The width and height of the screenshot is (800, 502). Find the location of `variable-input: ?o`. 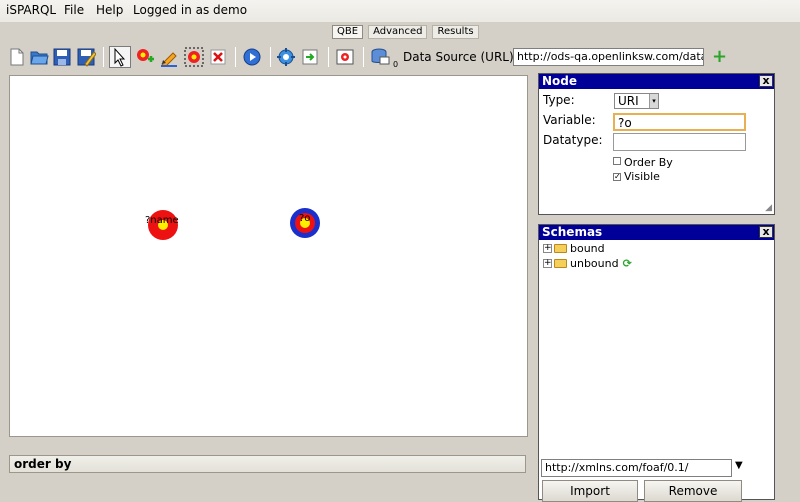

variable-input: ?o is located at coordinates (679, 122).